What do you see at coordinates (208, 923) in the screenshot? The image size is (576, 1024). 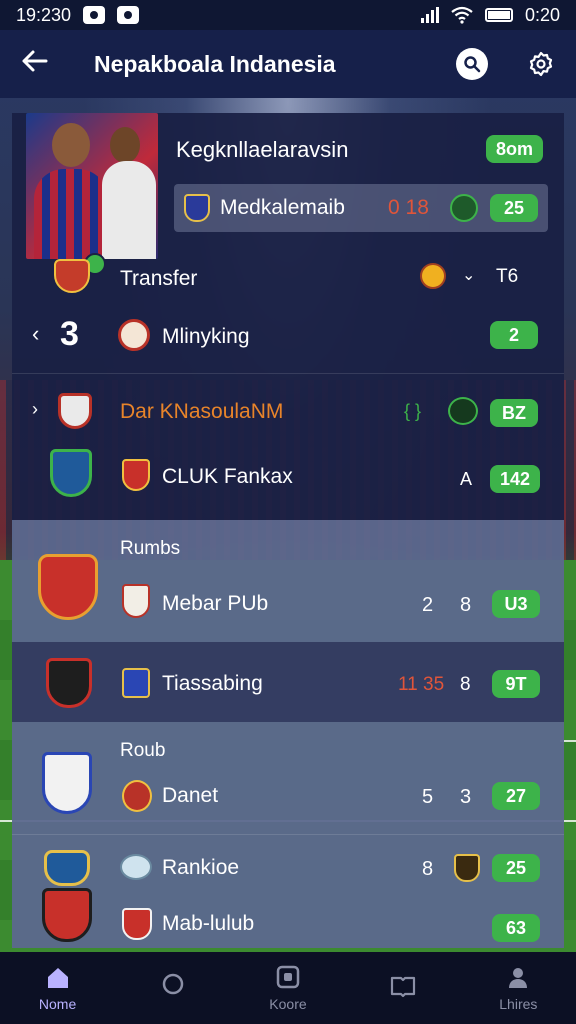 I see `row-name: Mab-lulub` at bounding box center [208, 923].